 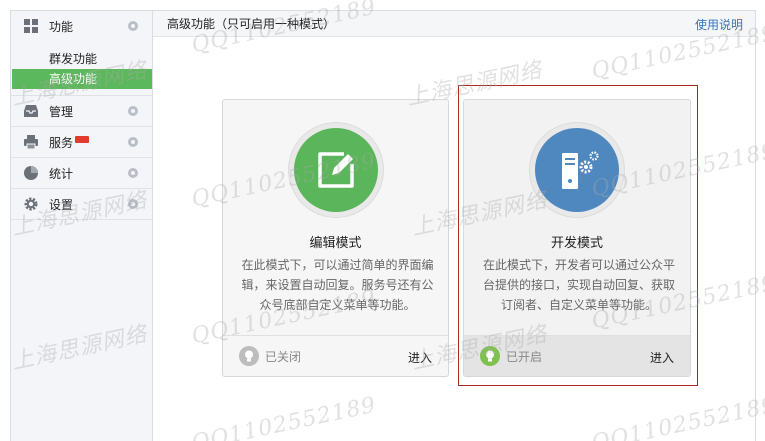 I want to click on nav-head-stats: 统计, so click(x=81, y=173).